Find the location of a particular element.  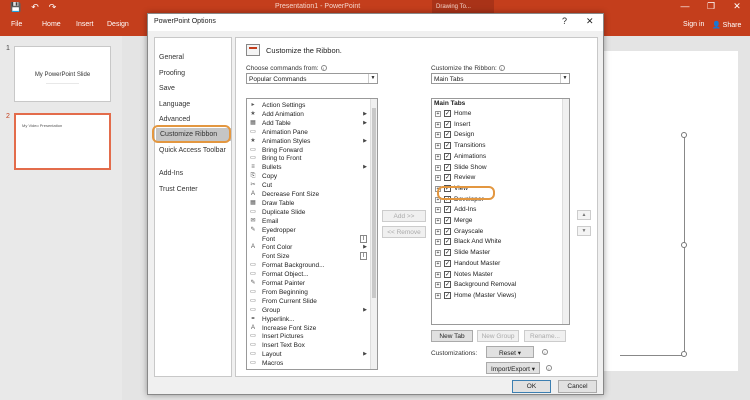

ribbon-tab-item: + ✓ Black And White is located at coordinates (500, 242).